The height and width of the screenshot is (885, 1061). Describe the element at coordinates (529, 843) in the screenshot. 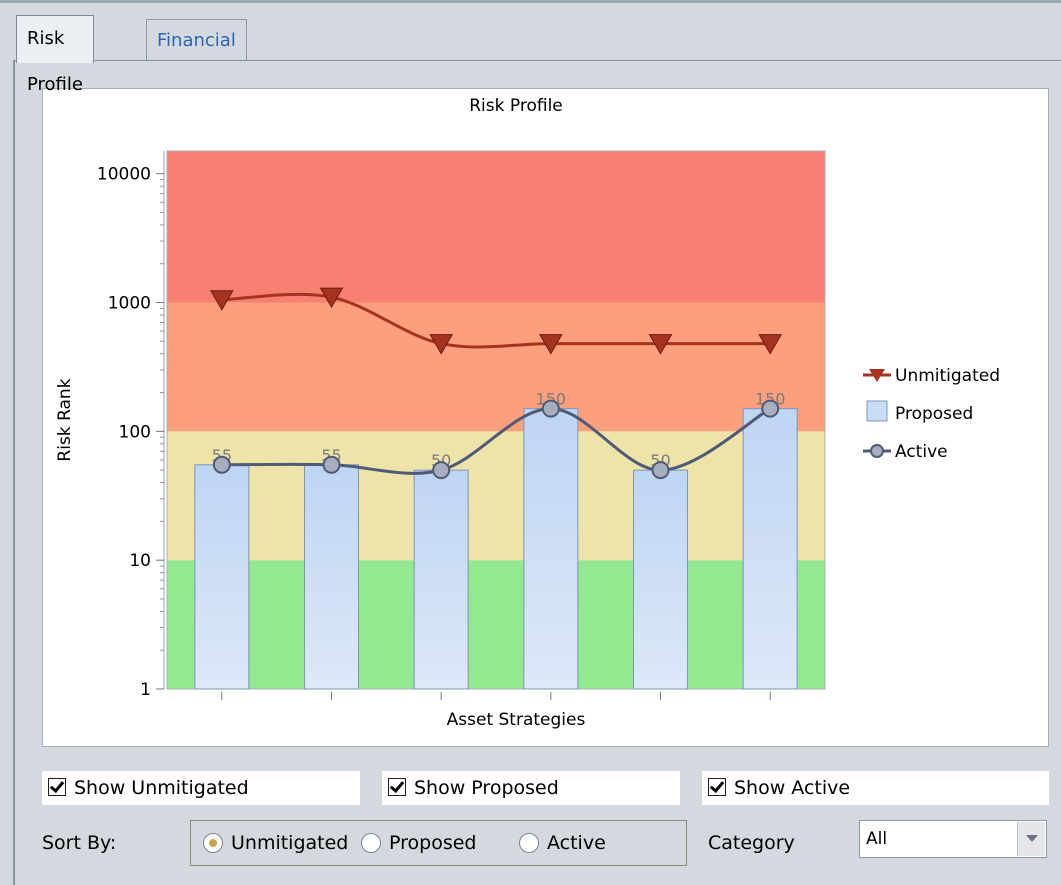

I see `sort-active-radio` at that location.